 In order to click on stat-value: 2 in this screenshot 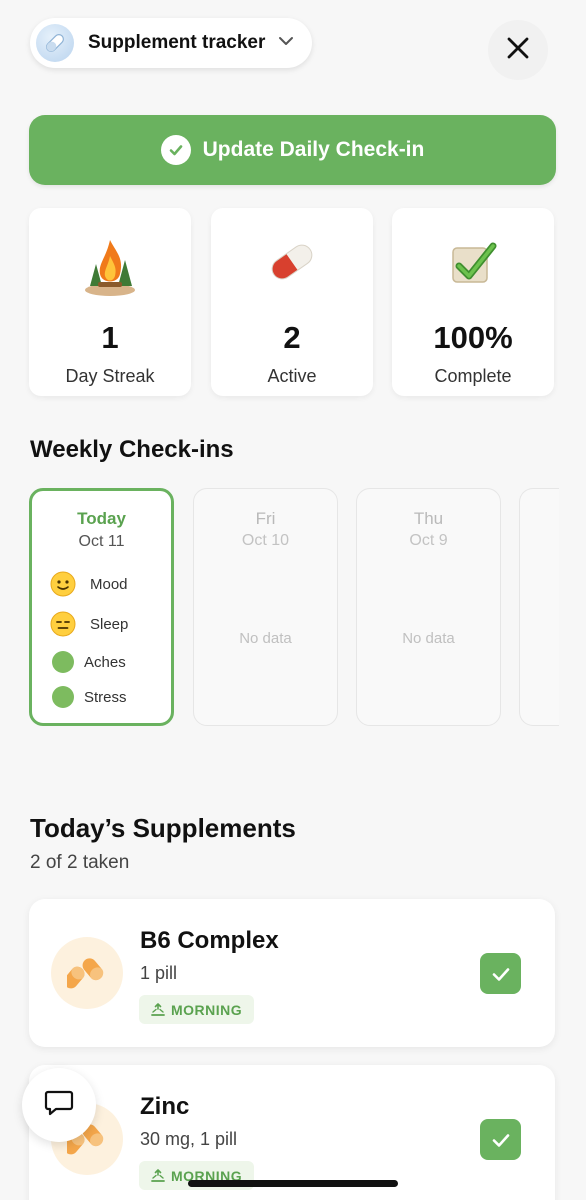, I will do `click(292, 337)`.